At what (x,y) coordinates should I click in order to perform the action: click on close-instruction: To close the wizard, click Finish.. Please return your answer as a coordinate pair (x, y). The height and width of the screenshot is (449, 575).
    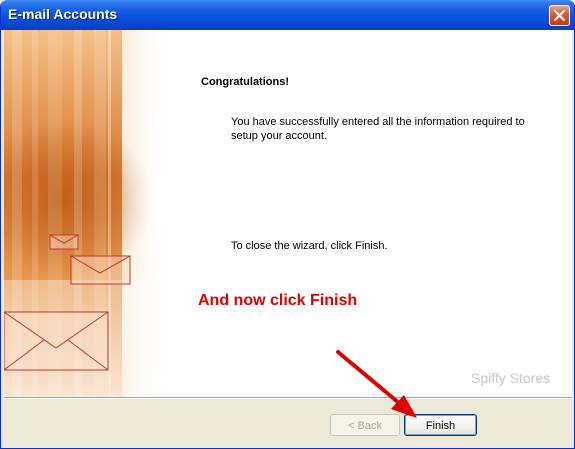
    Looking at the image, I should click on (309, 246).